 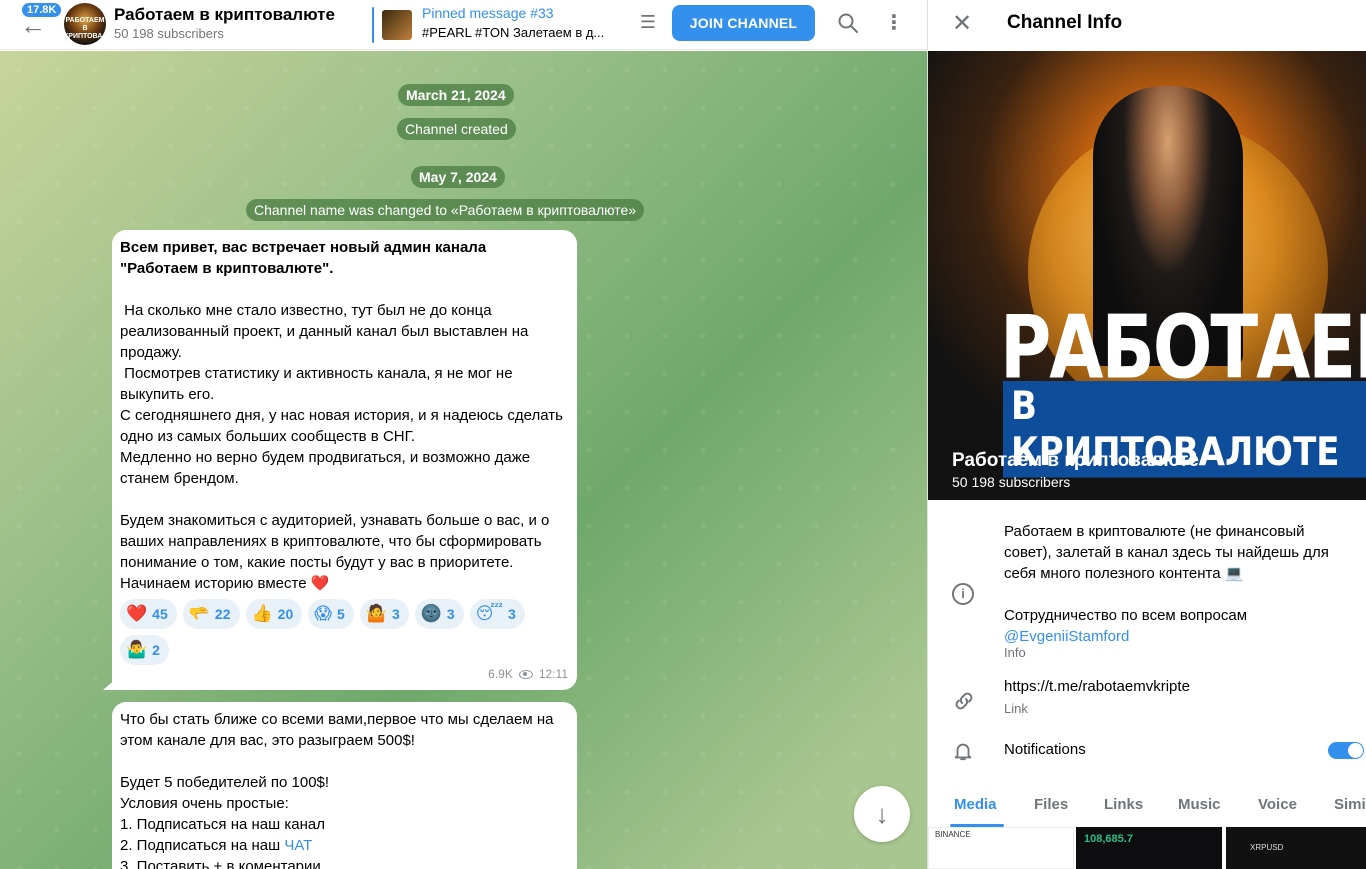 What do you see at coordinates (1066, 636) in the screenshot?
I see `description-link: @EvgeniiStamford` at bounding box center [1066, 636].